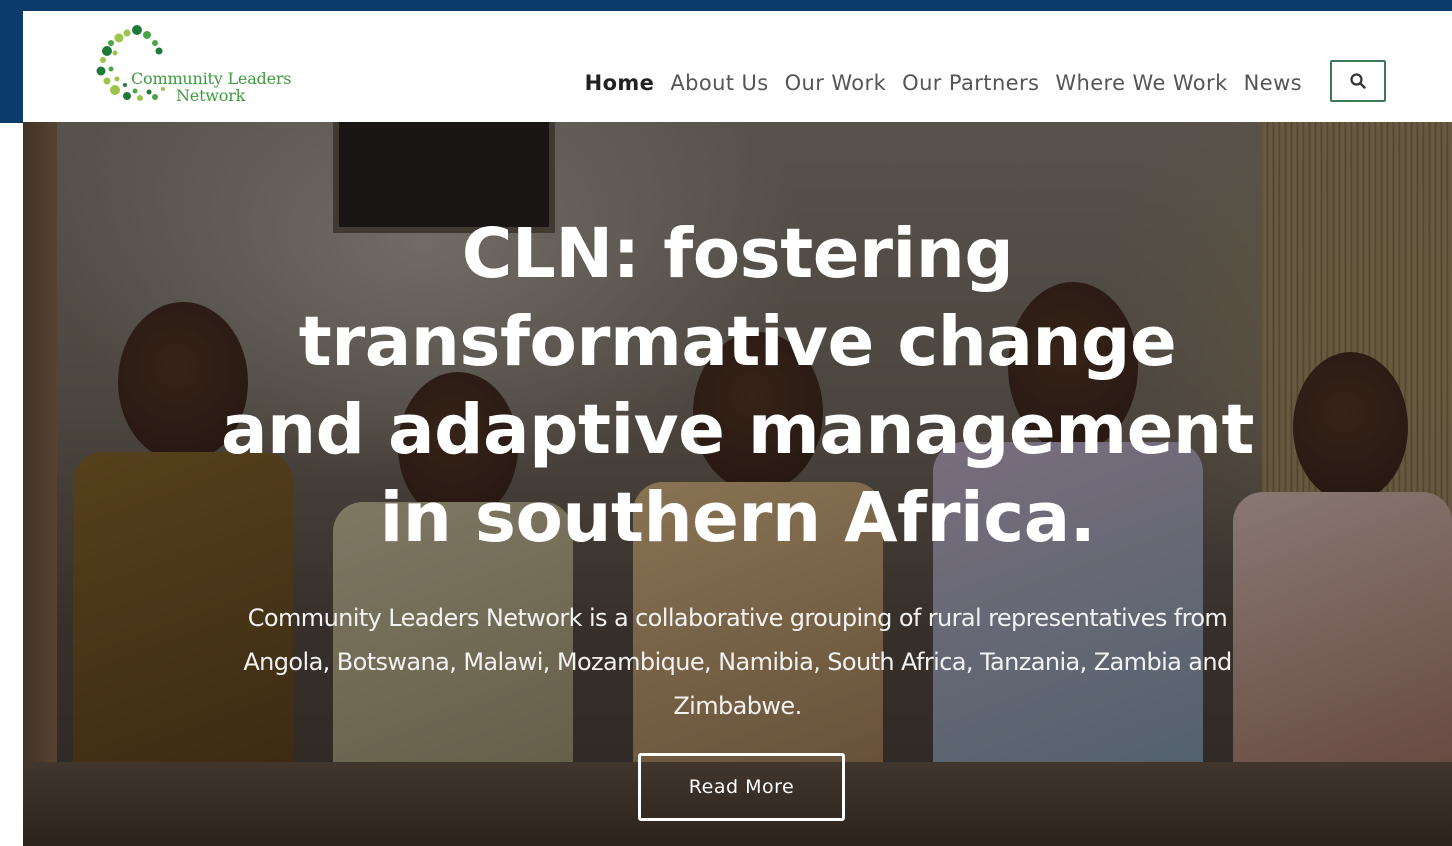  Describe the element at coordinates (719, 83) in the screenshot. I see `nav-item-about-us: About Us` at that location.